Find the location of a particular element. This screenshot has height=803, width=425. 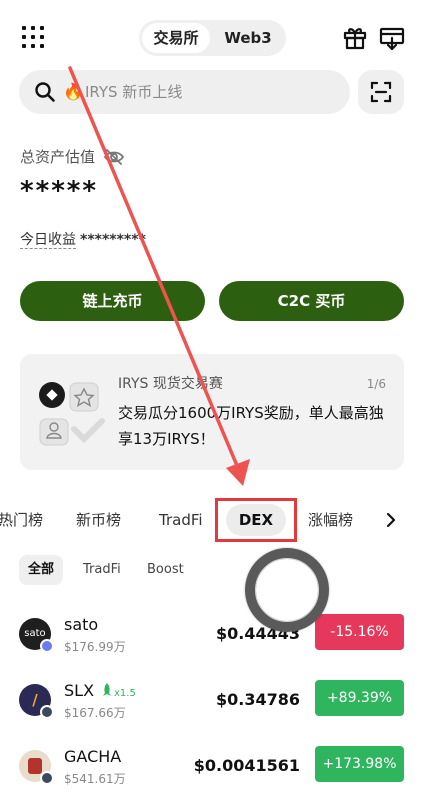

chevron-right-icon is located at coordinates (391, 520).